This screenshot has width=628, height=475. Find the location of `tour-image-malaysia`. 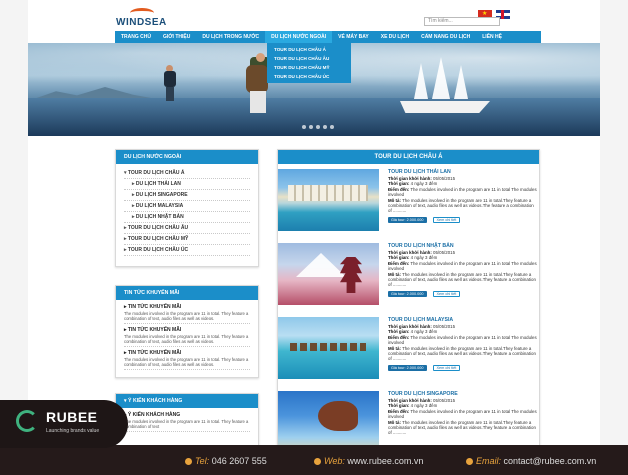

tour-image-malaysia is located at coordinates (328, 348).